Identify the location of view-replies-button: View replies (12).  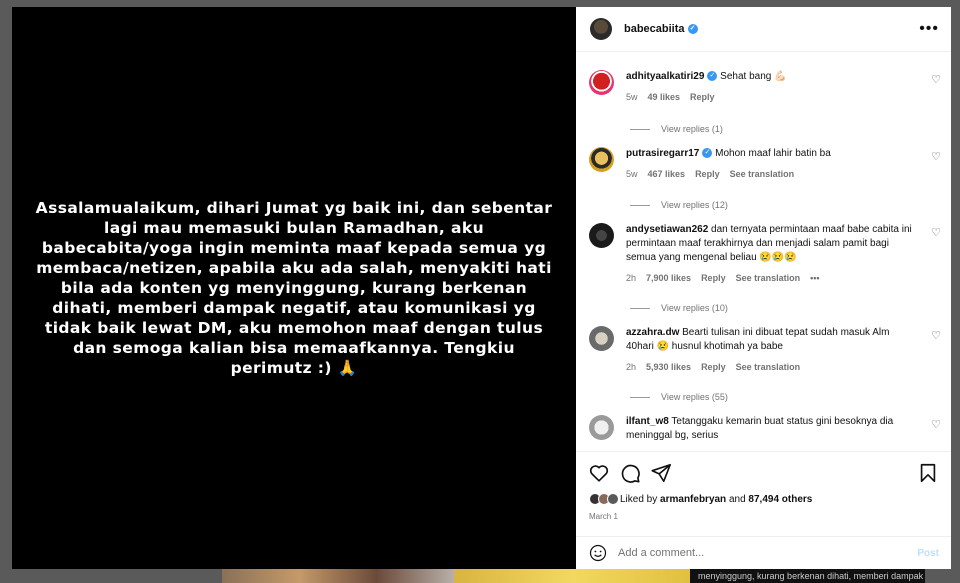
(679, 205).